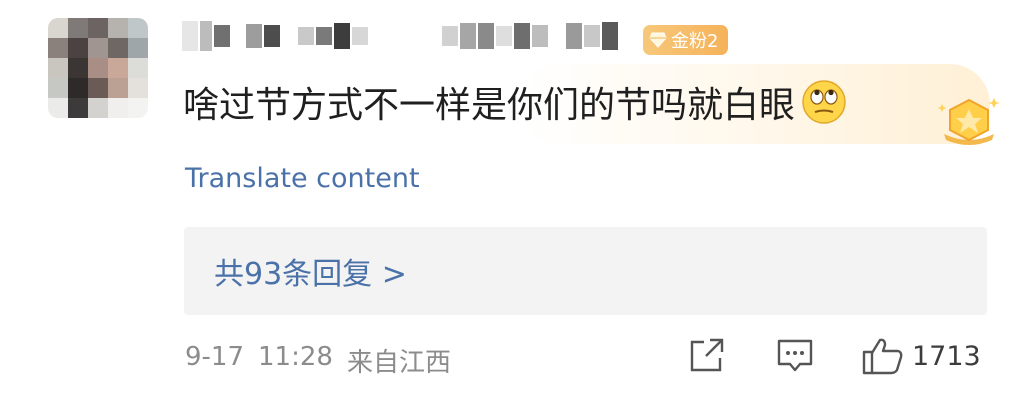 The width and height of the screenshot is (1024, 400). Describe the element at coordinates (295, 357) in the screenshot. I see `comment-time: 11:28` at that location.